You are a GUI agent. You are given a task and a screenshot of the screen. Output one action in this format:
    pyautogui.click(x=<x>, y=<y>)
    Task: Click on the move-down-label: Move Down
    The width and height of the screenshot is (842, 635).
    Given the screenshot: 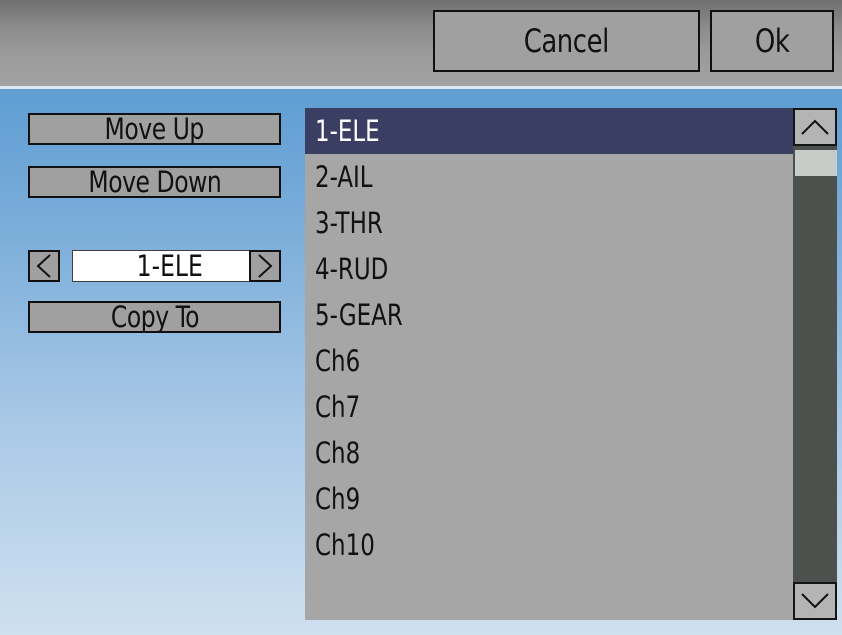 What is the action you would take?
    pyautogui.click(x=154, y=181)
    